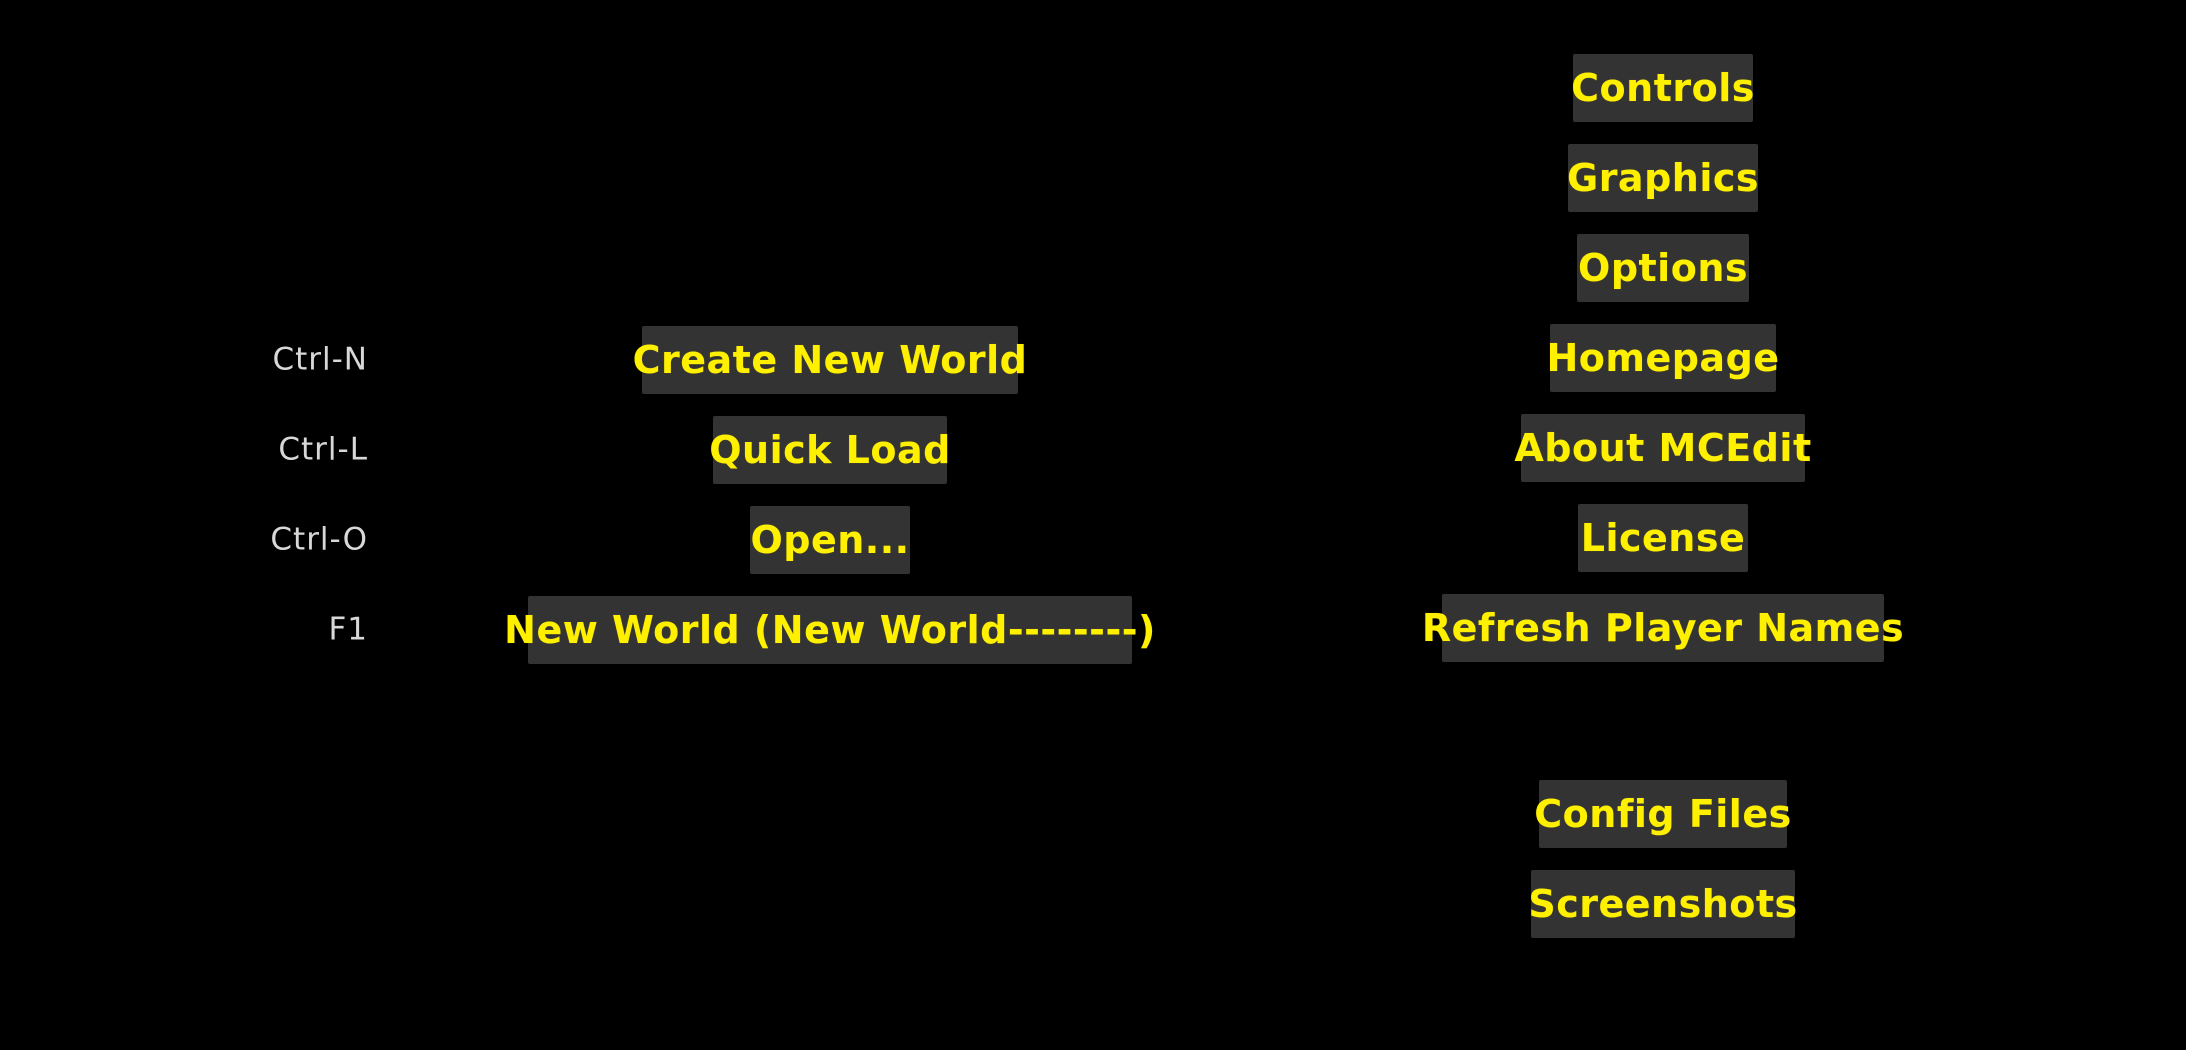  Describe the element at coordinates (829, 450) in the screenshot. I see `quick-load-button: Quick Load` at that location.